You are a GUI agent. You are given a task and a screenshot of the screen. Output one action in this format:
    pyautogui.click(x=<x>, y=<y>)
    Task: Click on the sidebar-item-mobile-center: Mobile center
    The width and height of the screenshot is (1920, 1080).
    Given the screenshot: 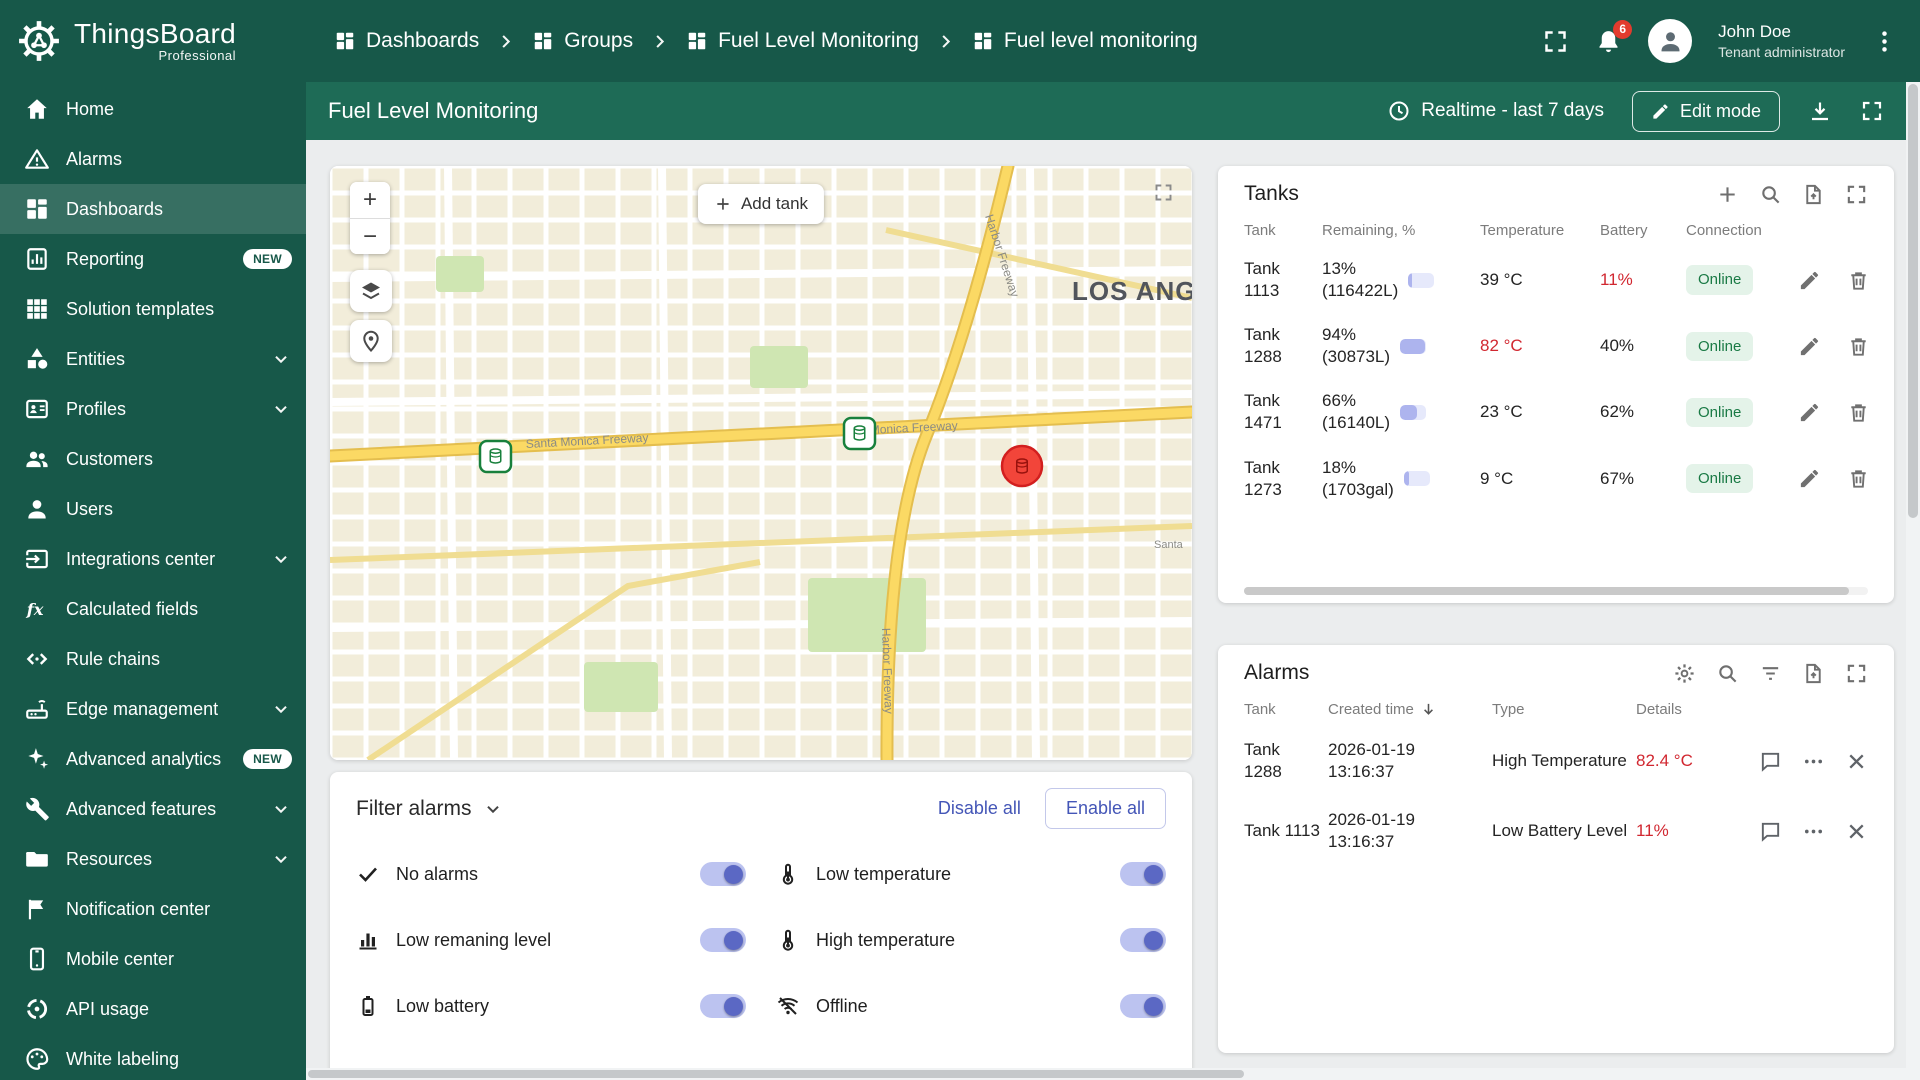 What is the action you would take?
    pyautogui.click(x=153, y=959)
    